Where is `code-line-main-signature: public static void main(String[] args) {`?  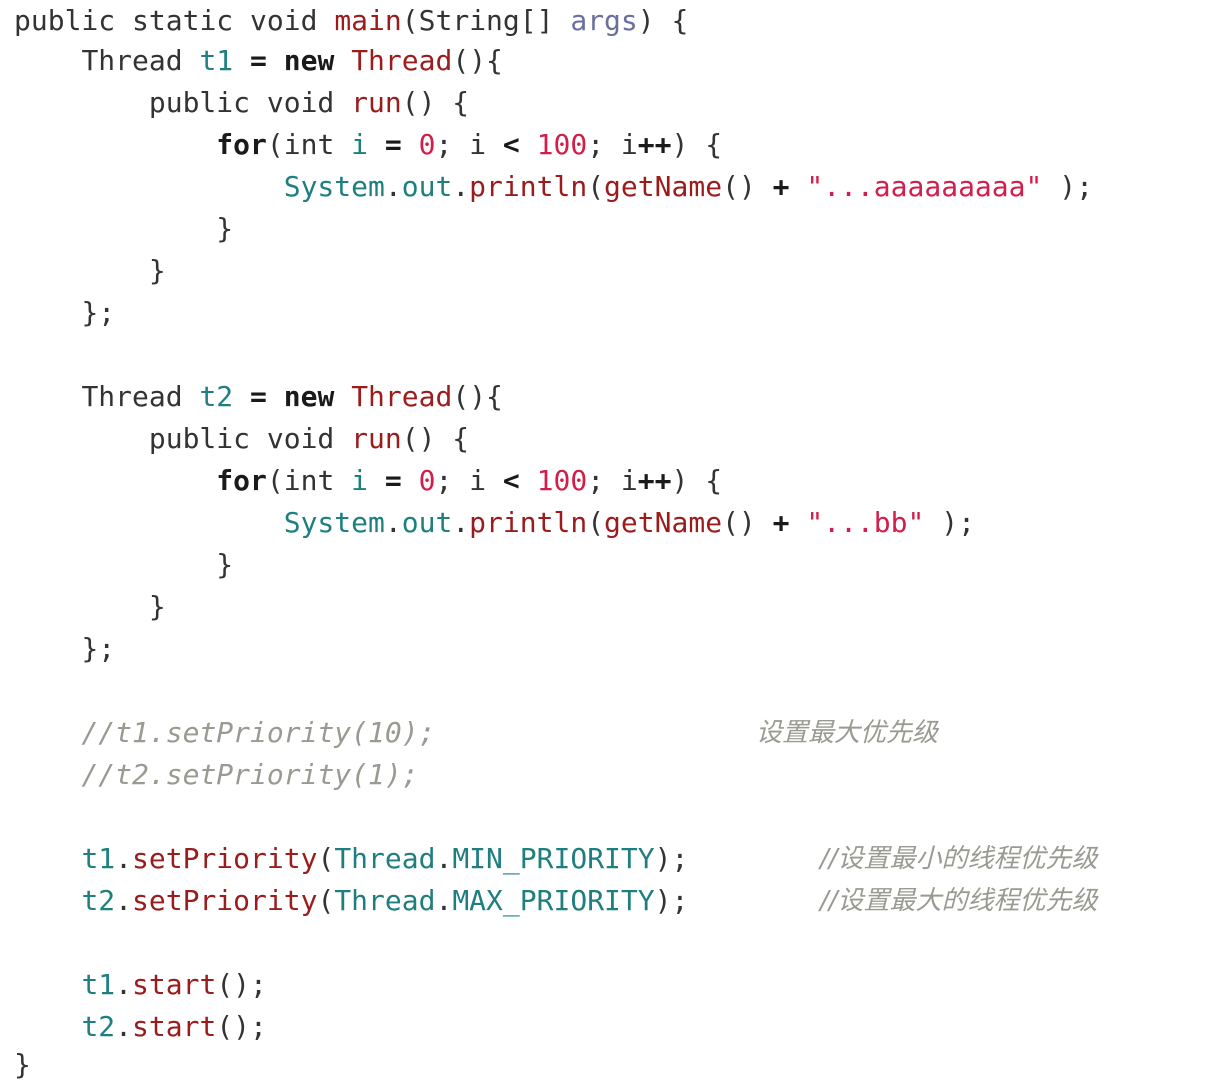 code-line-main-signature: public static void main(String[] args) { is located at coordinates (351, 21).